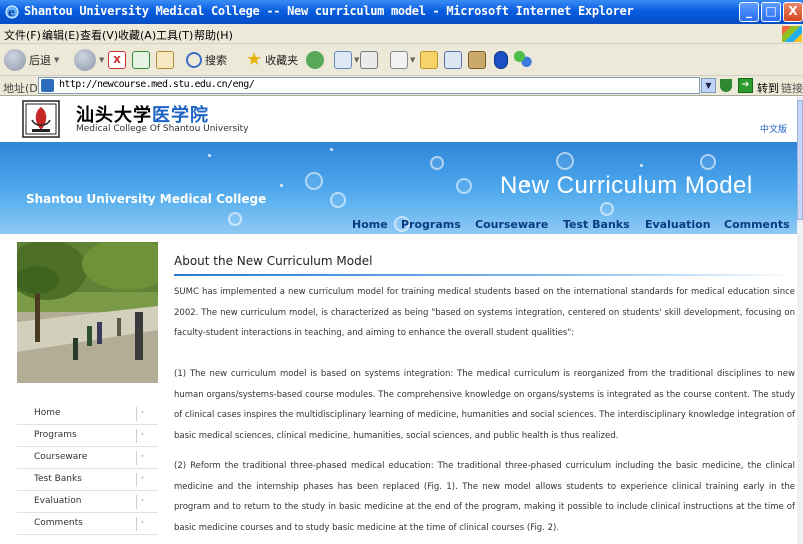 This screenshot has width=803, height=544. Describe the element at coordinates (596, 224) in the screenshot. I see `topnav-test-banks: Test Banks` at that location.